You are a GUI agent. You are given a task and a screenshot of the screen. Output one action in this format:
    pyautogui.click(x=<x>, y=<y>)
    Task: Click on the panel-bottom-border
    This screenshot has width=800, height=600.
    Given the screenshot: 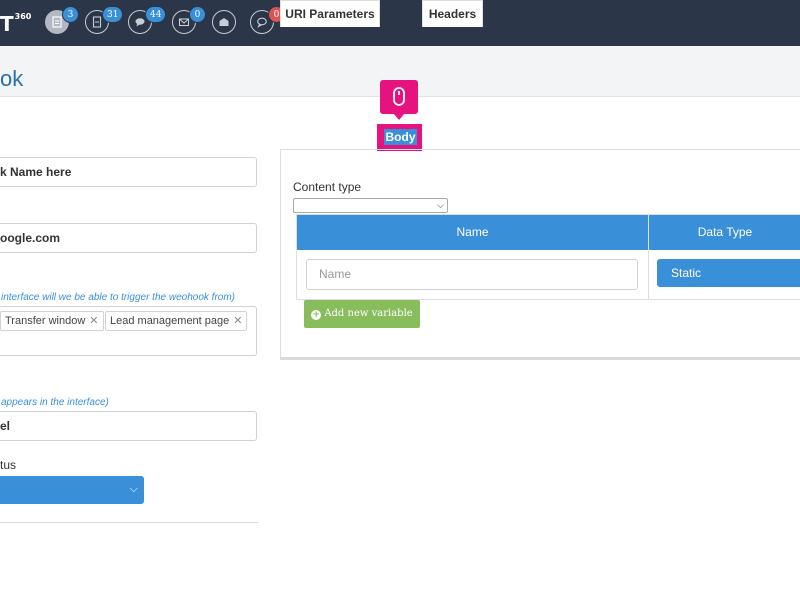 What is the action you would take?
    pyautogui.click(x=540, y=358)
    